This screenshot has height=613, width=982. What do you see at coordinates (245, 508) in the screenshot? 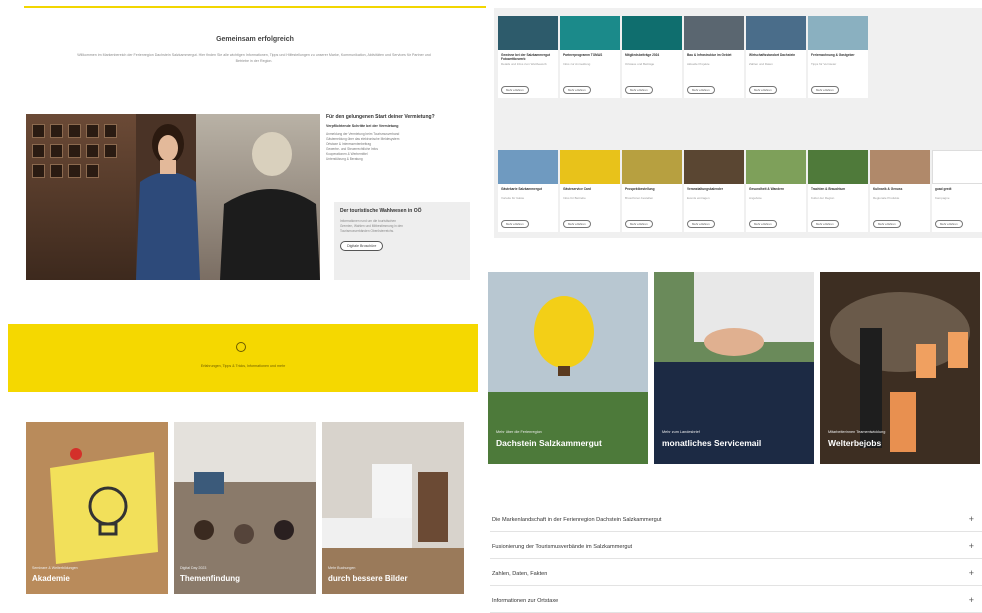
I see `tile-themenfindung: Digital Day 2023 Themenfindung` at bounding box center [245, 508].